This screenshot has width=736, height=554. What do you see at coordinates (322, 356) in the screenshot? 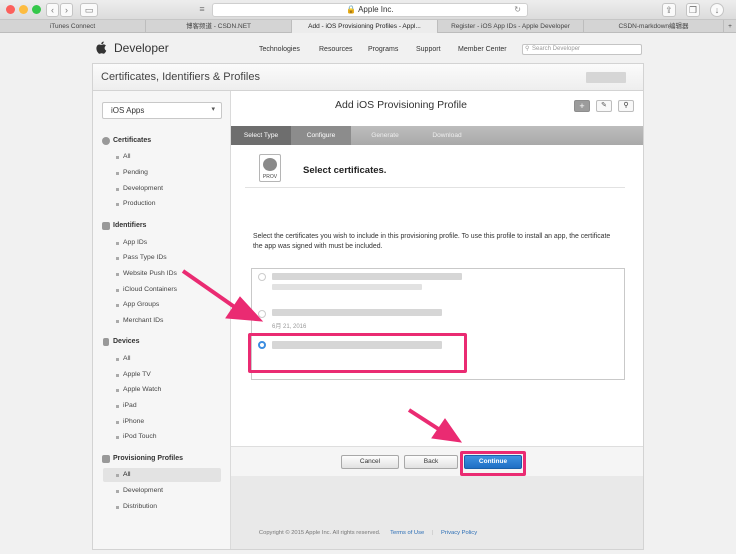
I see `annotation-arrows` at bounding box center [322, 356].